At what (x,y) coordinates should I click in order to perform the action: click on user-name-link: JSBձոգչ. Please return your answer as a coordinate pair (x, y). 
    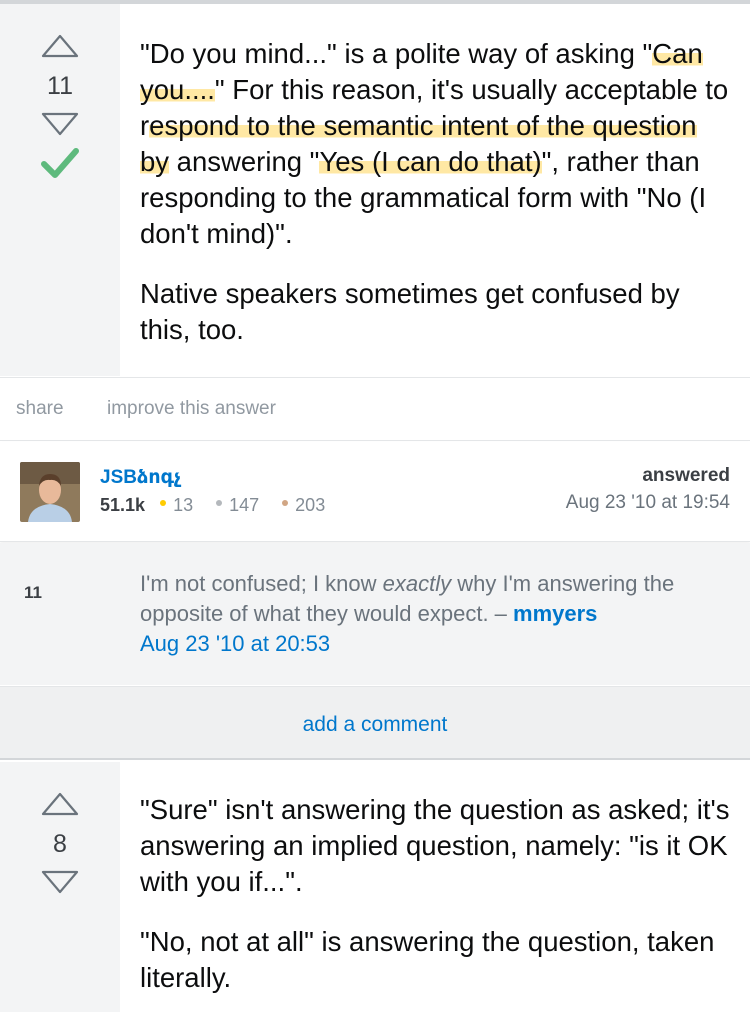
    Looking at the image, I should click on (140, 477).